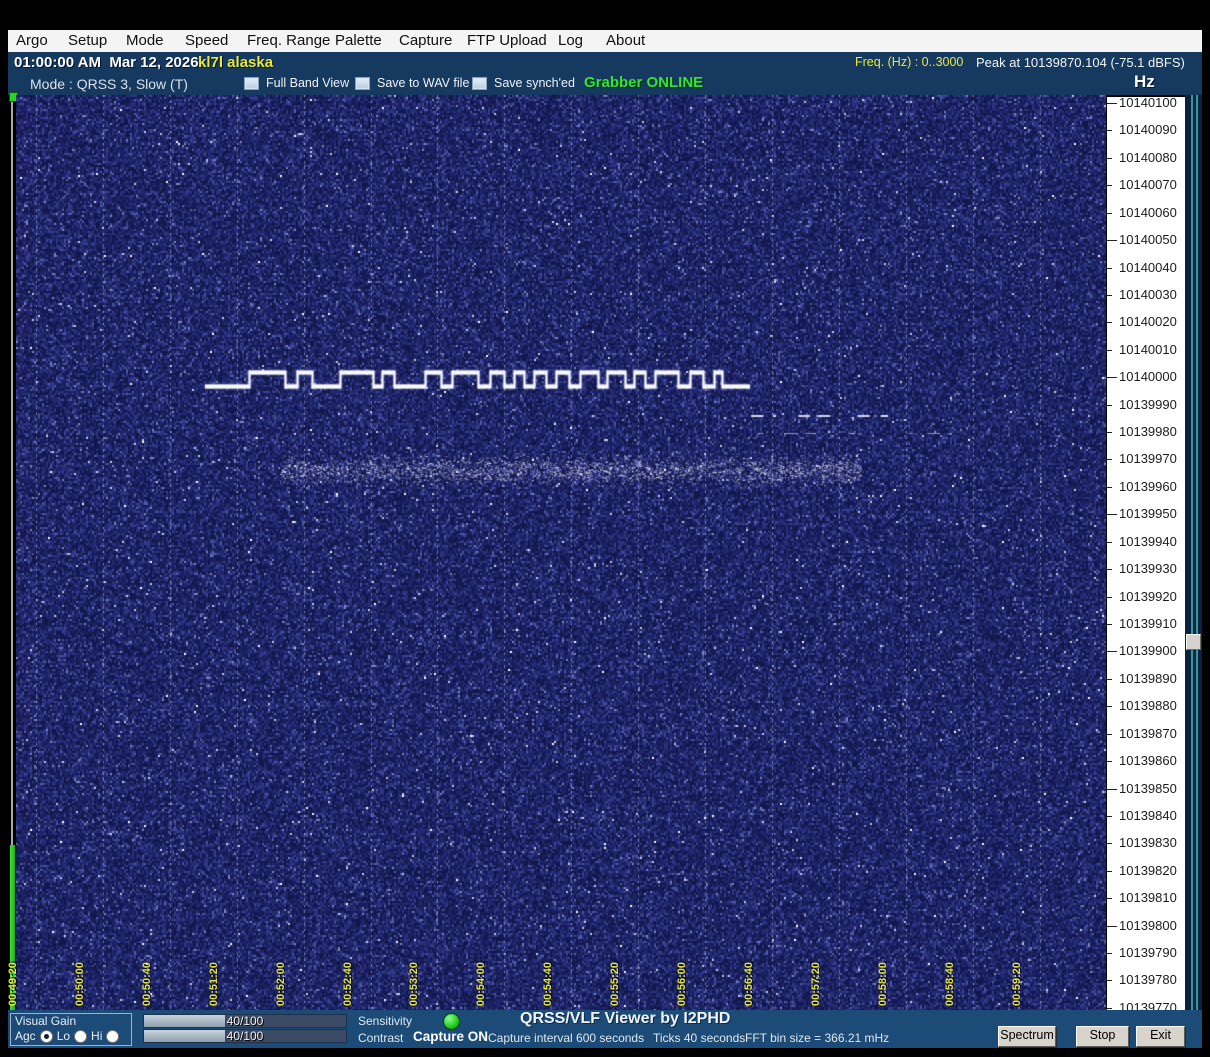  Describe the element at coordinates (145, 40) in the screenshot. I see `menu-item-mode: Mode` at that location.